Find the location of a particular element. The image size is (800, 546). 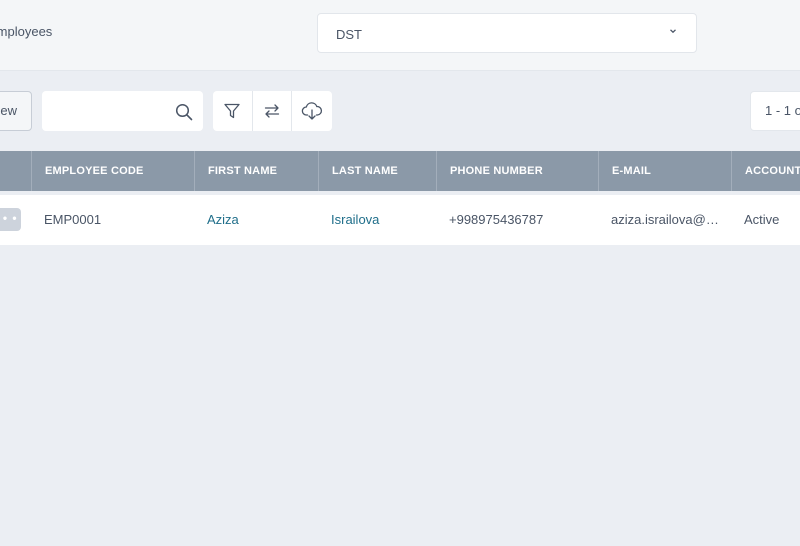

search-icon is located at coordinates (184, 112).